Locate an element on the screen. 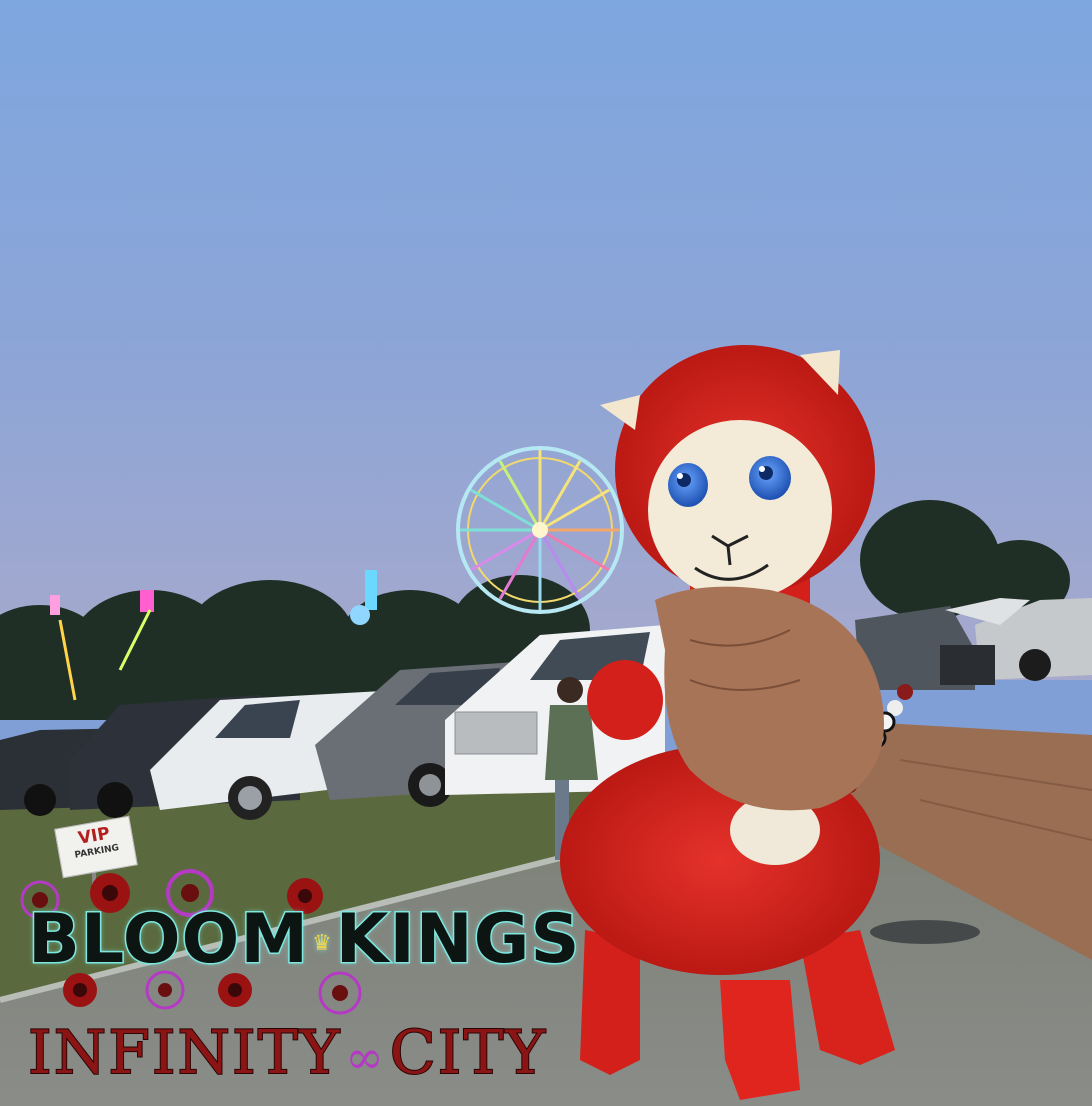 This screenshot has height=1106, width=1092. watermark-subtitle: INFINITY∞CITY is located at coordinates (287, 1053).